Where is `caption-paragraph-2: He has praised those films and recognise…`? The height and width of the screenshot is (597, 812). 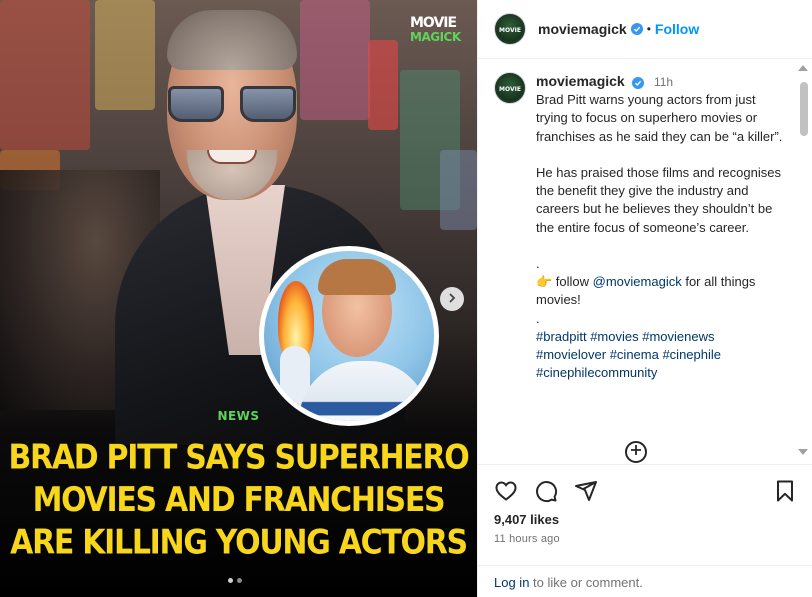 caption-paragraph-2: He has praised those films and recognise… is located at coordinates (658, 200).